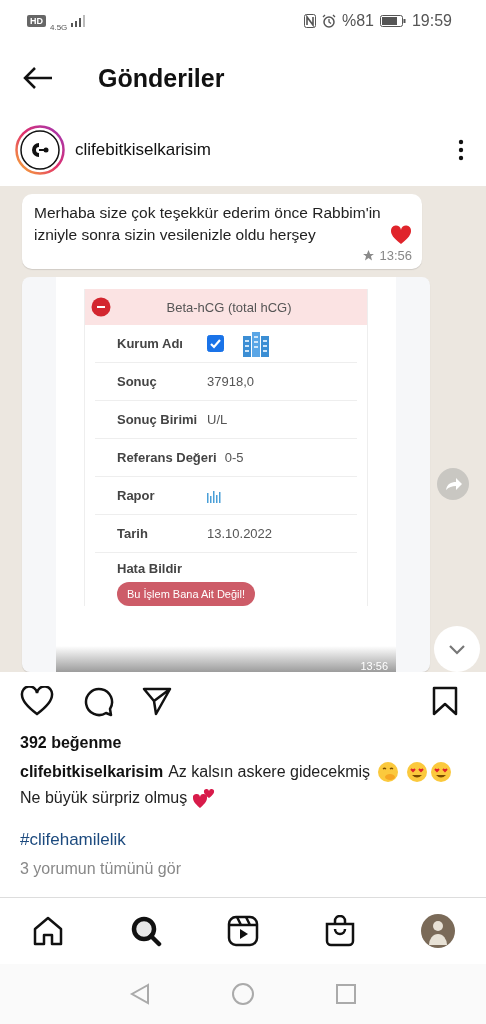 The width and height of the screenshot is (486, 1024). What do you see at coordinates (145, 931) in the screenshot?
I see `search-icon` at bounding box center [145, 931].